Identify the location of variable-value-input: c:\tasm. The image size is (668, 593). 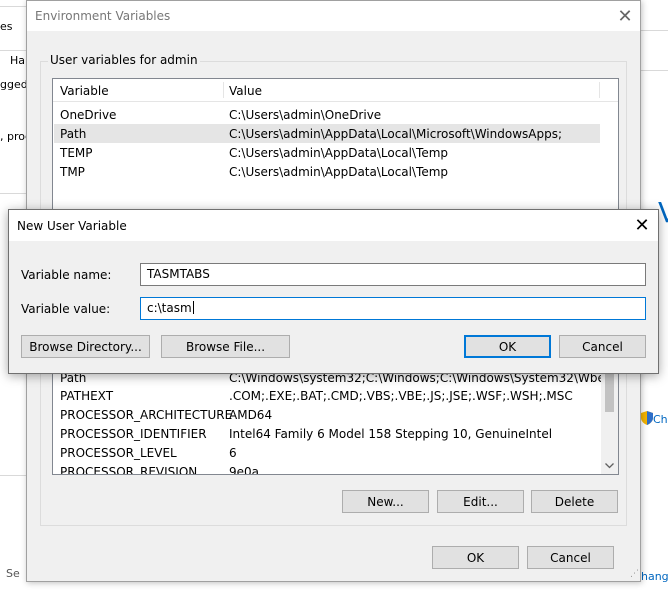
(393, 308).